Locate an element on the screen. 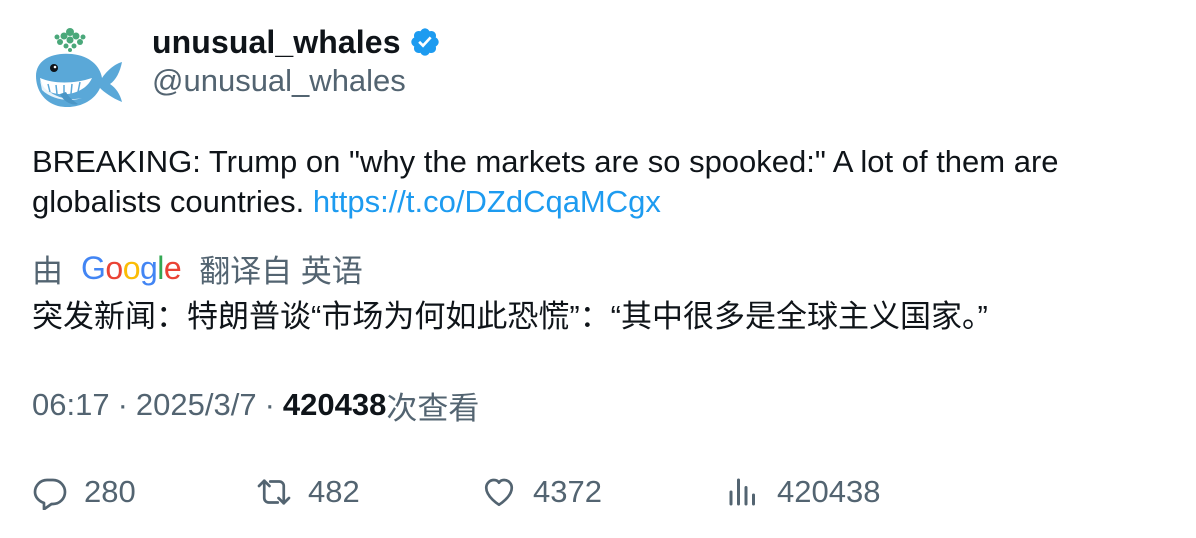 This screenshot has width=1196, height=538. views-count: 420438 is located at coordinates (334, 404).